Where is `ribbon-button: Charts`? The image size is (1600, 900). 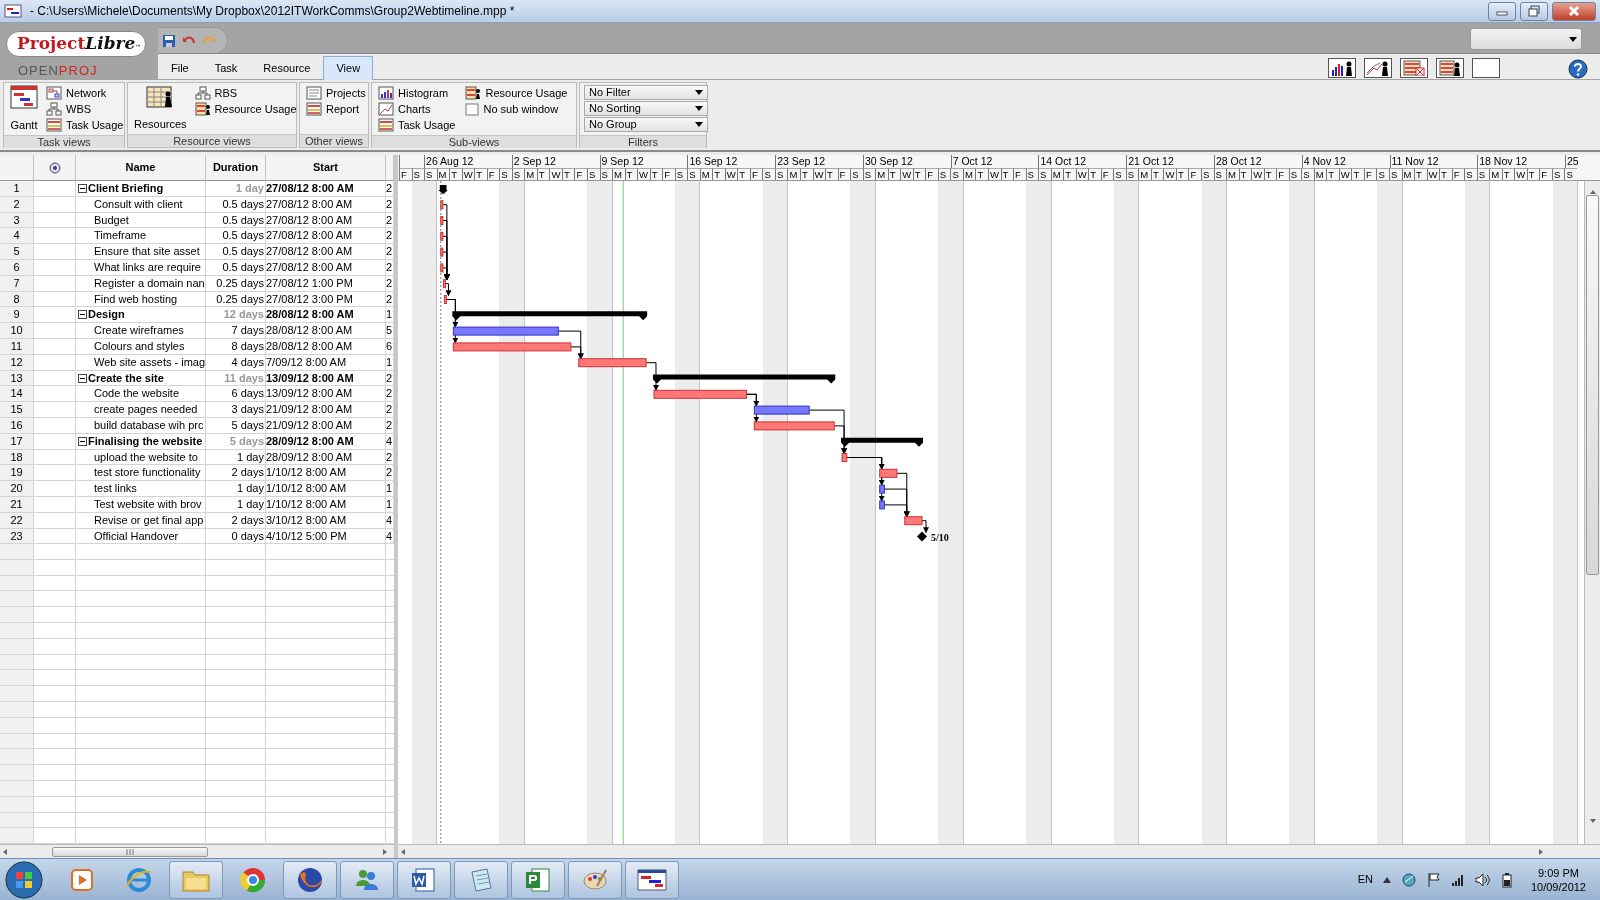 ribbon-button: Charts is located at coordinates (417, 109).